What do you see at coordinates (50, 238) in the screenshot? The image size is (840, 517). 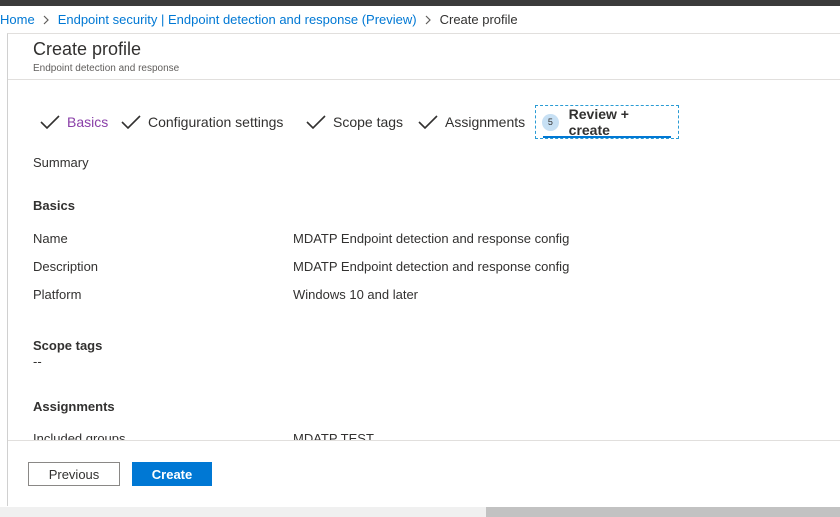 I see `name-label: Name` at bounding box center [50, 238].